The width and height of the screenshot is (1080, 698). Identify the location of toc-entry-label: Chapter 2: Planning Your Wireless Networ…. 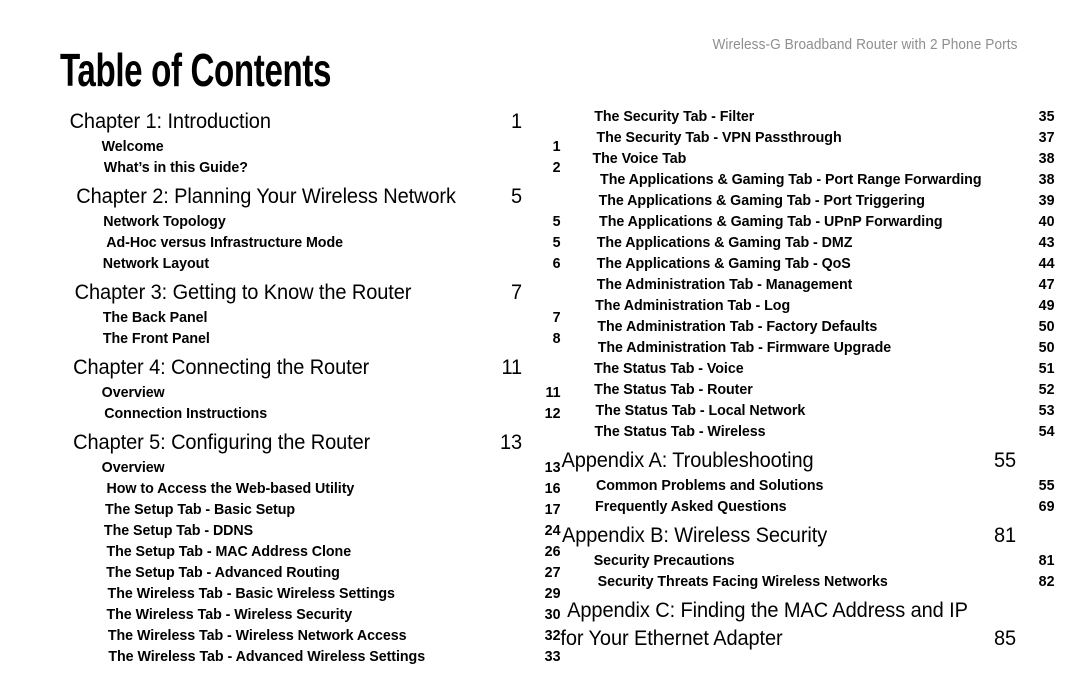
(266, 196).